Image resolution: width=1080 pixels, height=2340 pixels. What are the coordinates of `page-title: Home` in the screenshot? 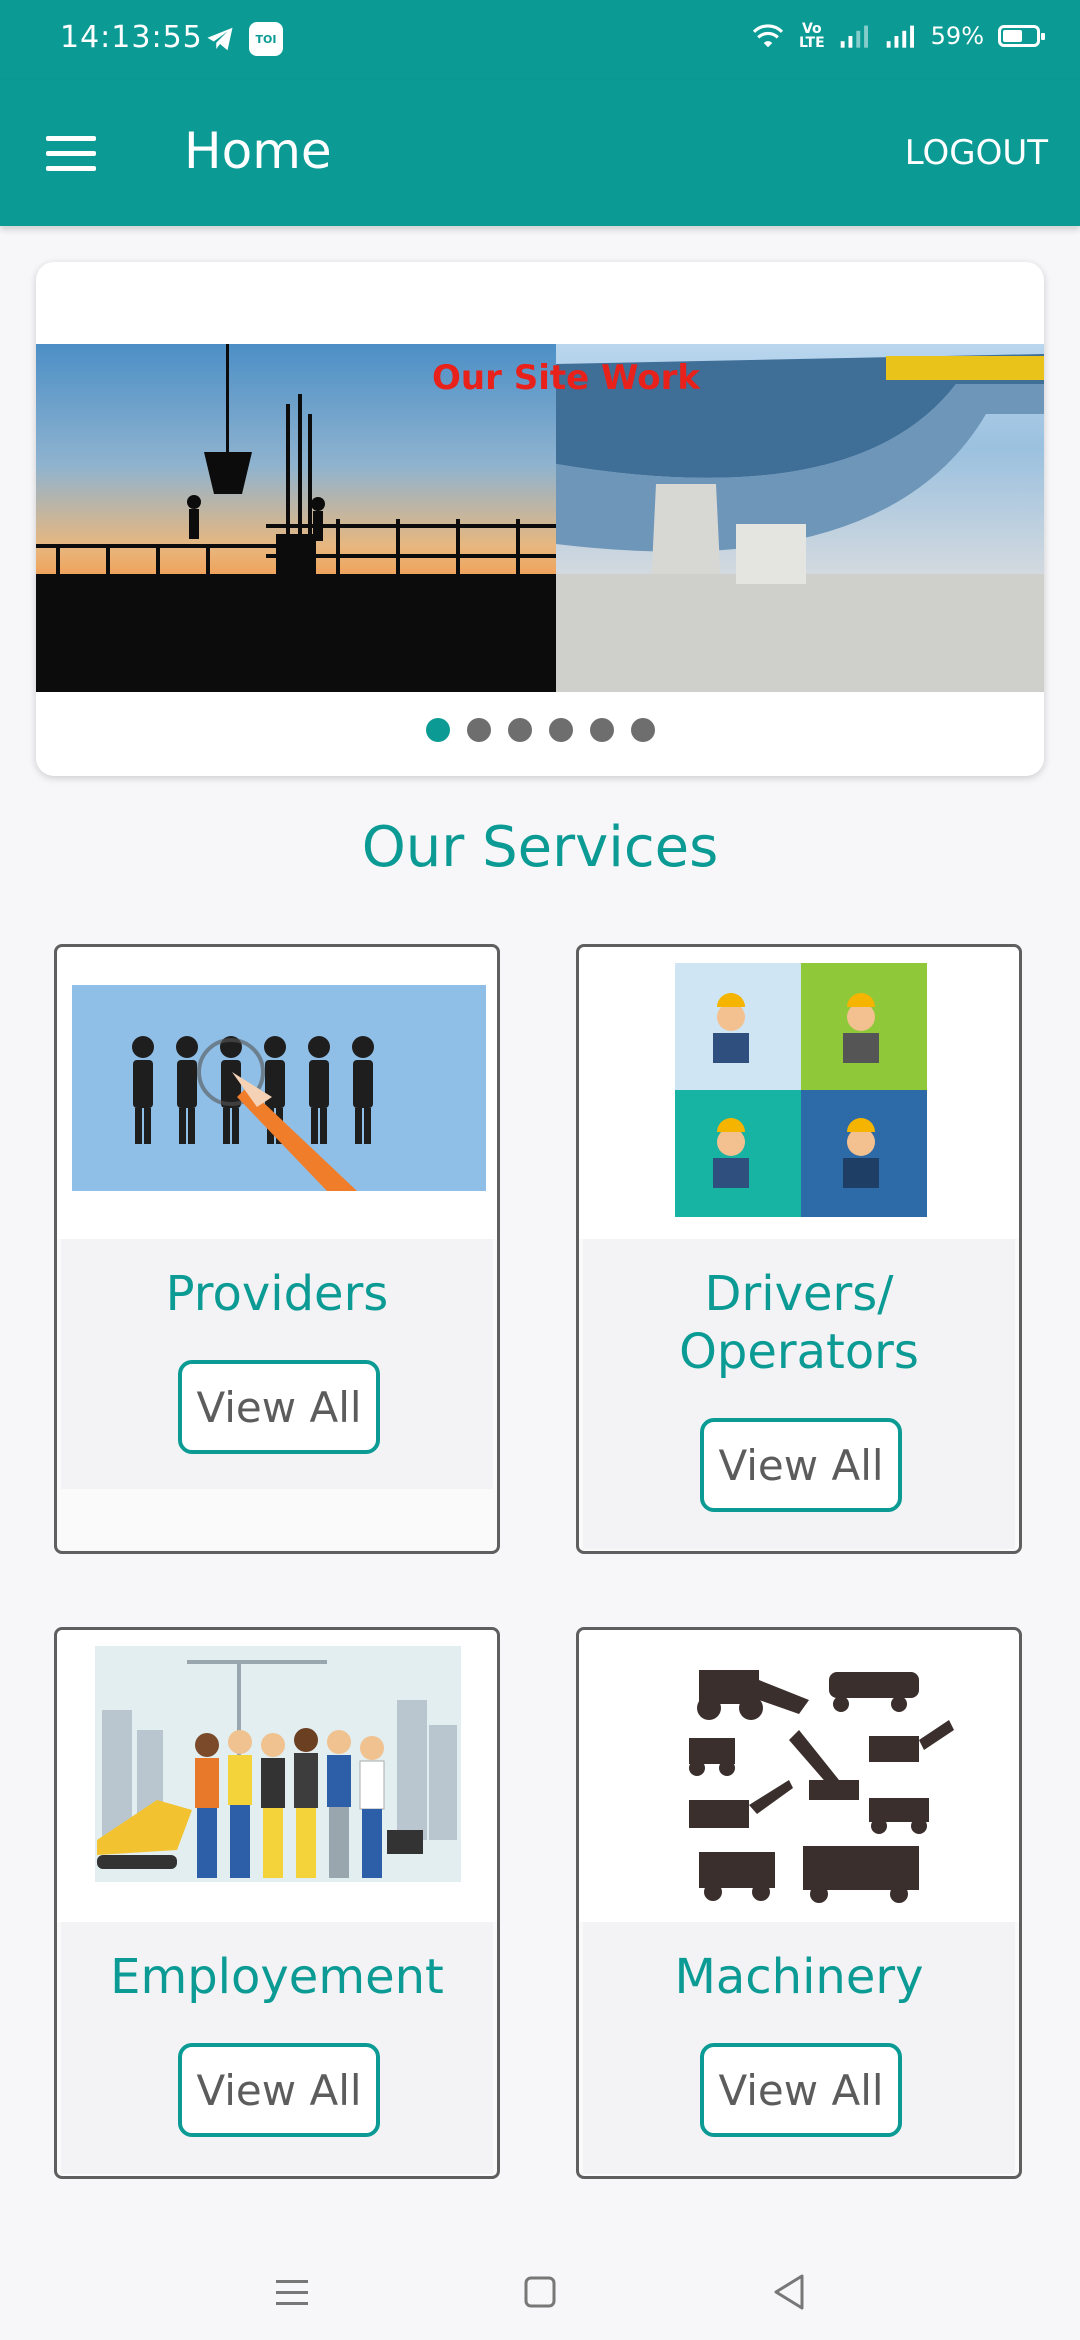 It's located at (258, 151).